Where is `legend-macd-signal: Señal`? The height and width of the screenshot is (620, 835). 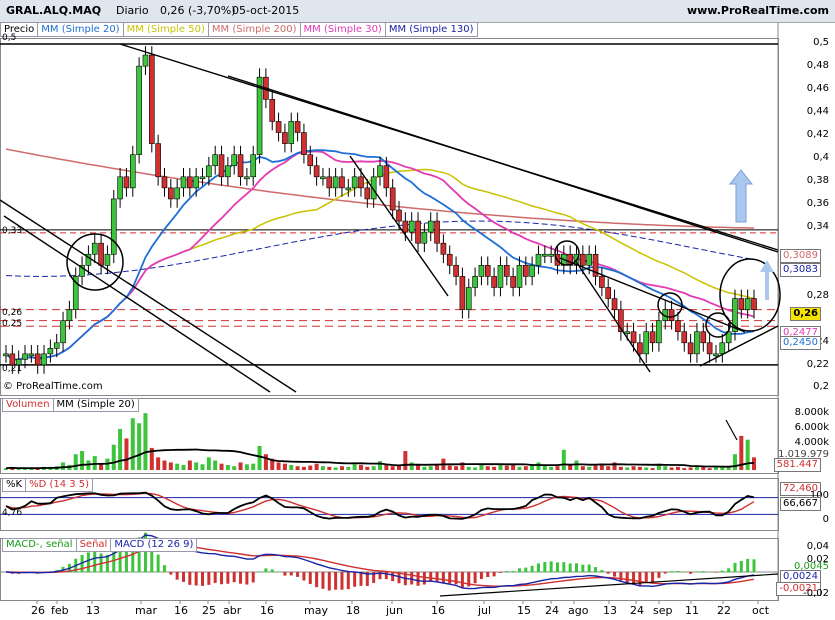
legend-macd-signal: Señal is located at coordinates (93, 545).